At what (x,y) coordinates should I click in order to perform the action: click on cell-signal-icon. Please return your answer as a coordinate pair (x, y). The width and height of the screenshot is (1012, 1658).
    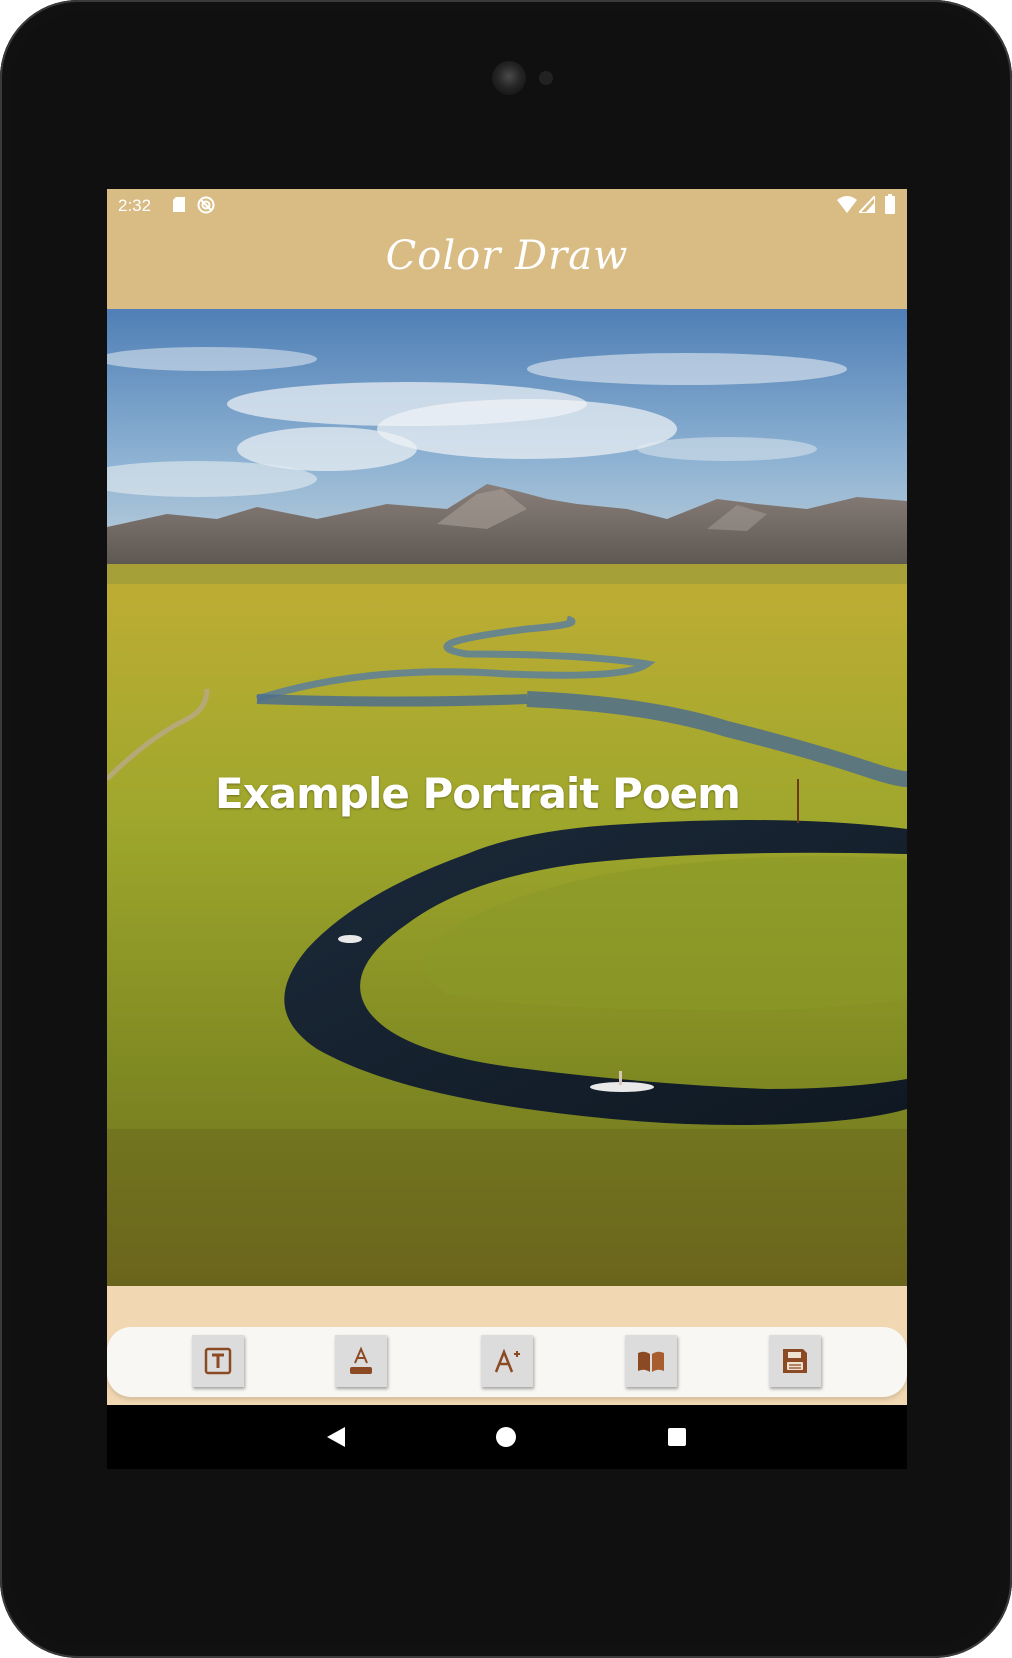
    Looking at the image, I should click on (867, 204).